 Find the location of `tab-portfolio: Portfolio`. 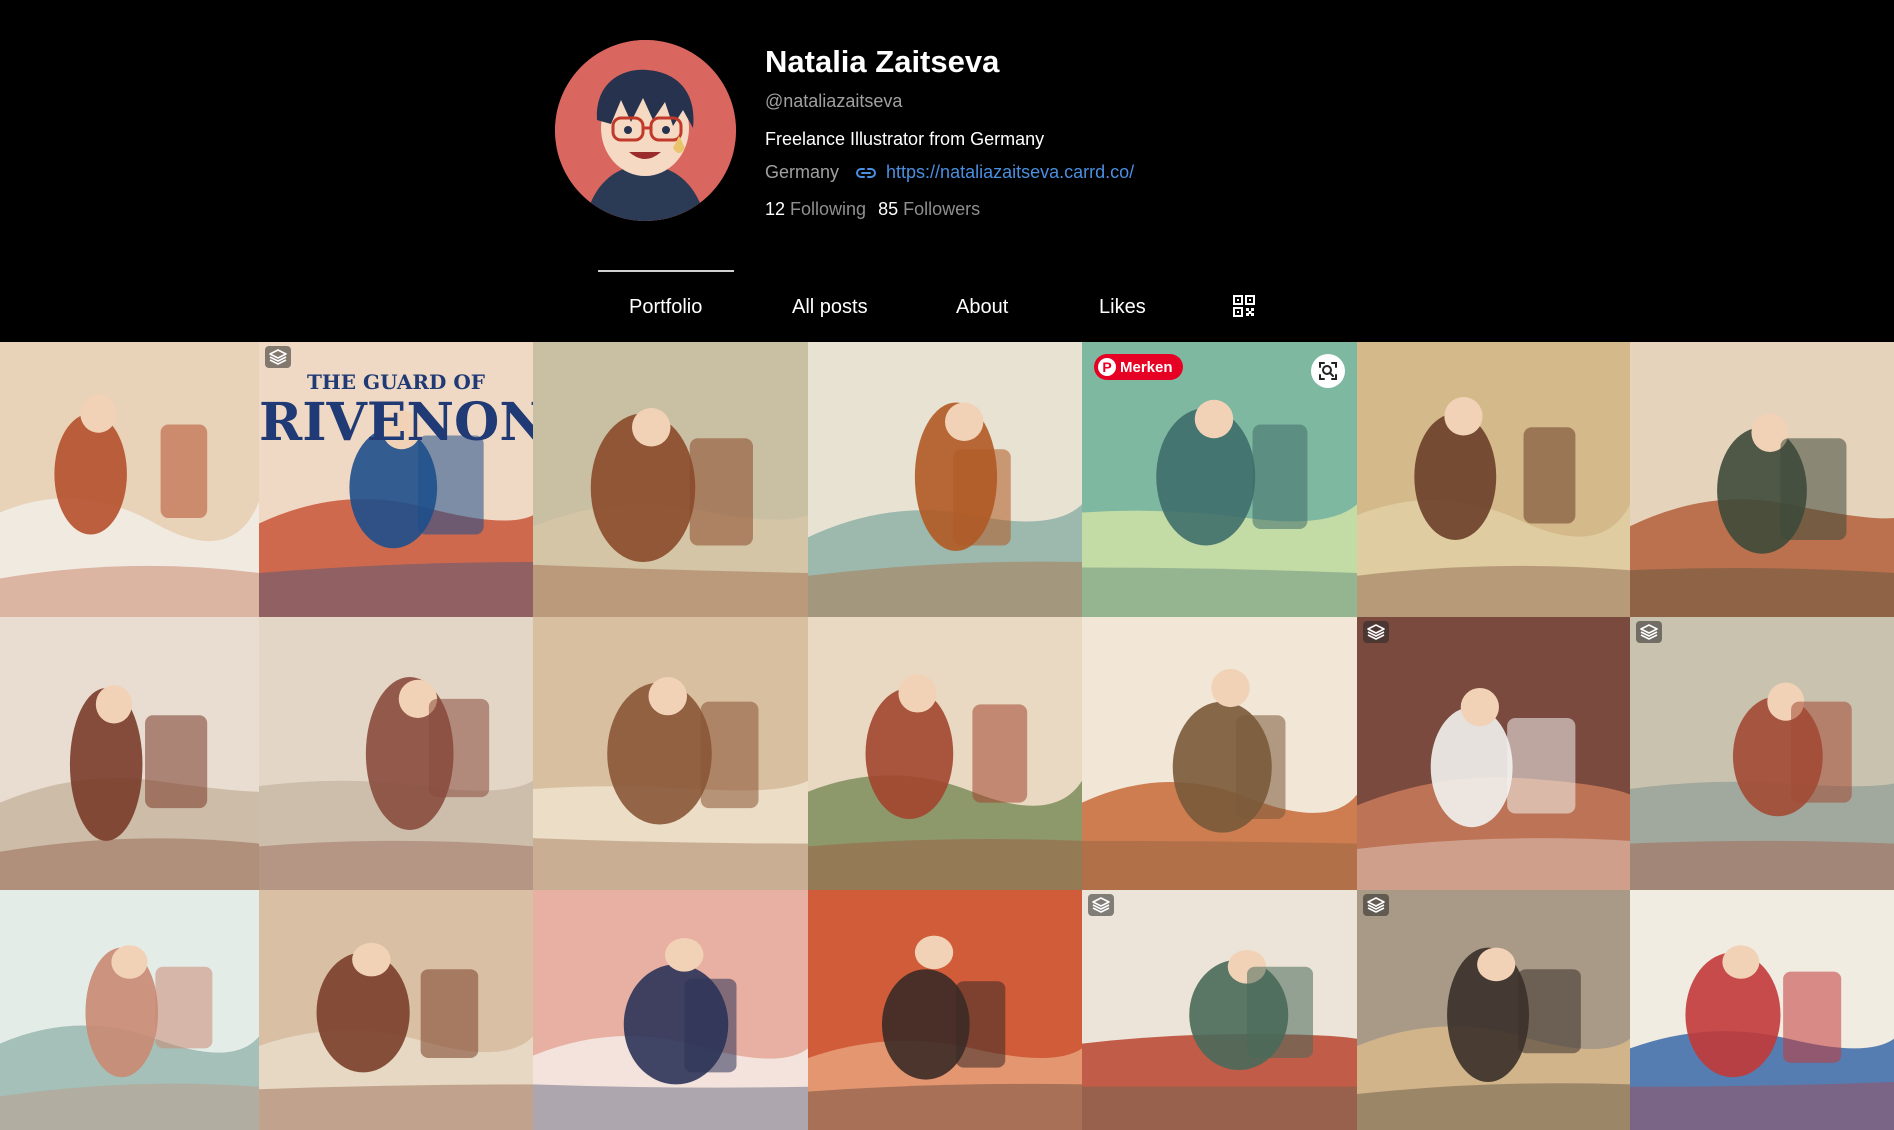

tab-portfolio: Portfolio is located at coordinates (665, 307).